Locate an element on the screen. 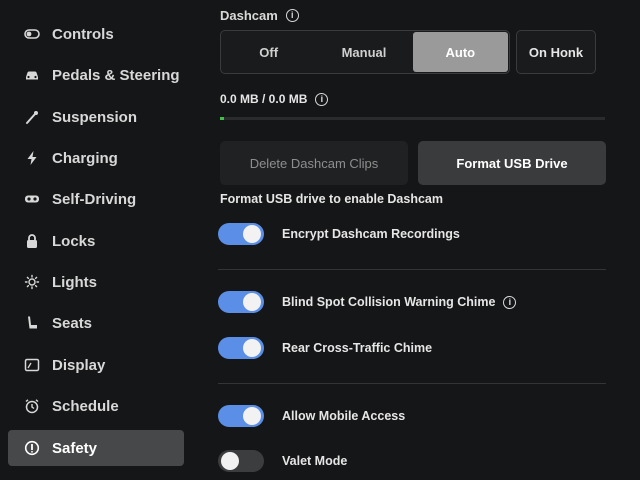 Image resolution: width=640 pixels, height=480 pixels. sun-icon is located at coordinates (32, 282).